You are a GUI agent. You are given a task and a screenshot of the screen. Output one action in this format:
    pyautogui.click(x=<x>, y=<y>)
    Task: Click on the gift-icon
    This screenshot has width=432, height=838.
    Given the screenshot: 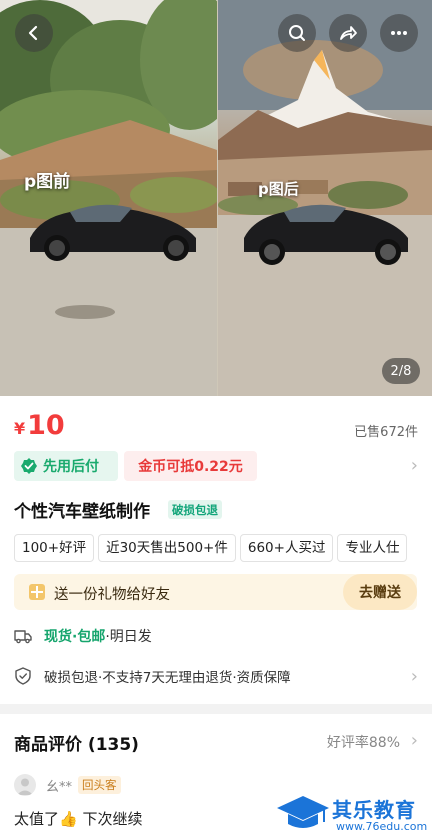 What is the action you would take?
    pyautogui.click(x=37, y=592)
    